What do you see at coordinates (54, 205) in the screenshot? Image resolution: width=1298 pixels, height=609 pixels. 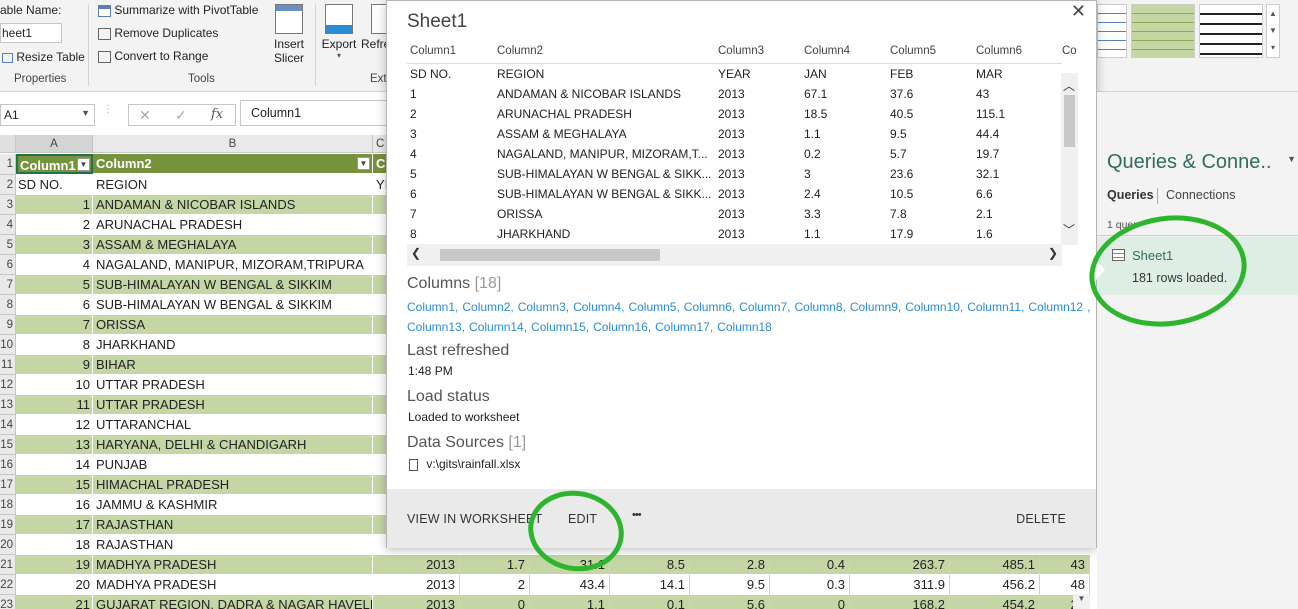 I see `cell-sd-no: 1` at bounding box center [54, 205].